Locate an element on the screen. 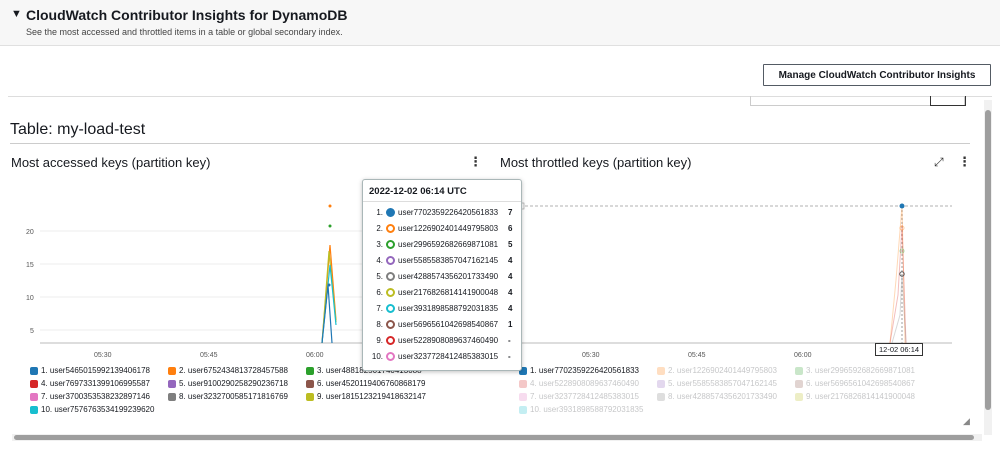 The height and width of the screenshot is (451, 1000). legend-item: 6. user5696561042698540867 is located at coordinates (855, 383).